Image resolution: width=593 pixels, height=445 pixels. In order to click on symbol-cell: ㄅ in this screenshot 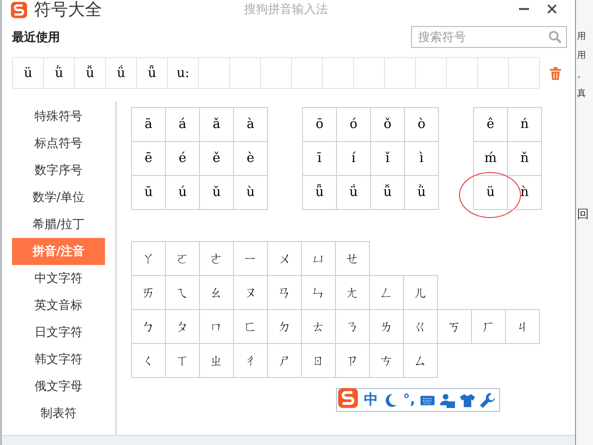, I will do `click(149, 327)`.